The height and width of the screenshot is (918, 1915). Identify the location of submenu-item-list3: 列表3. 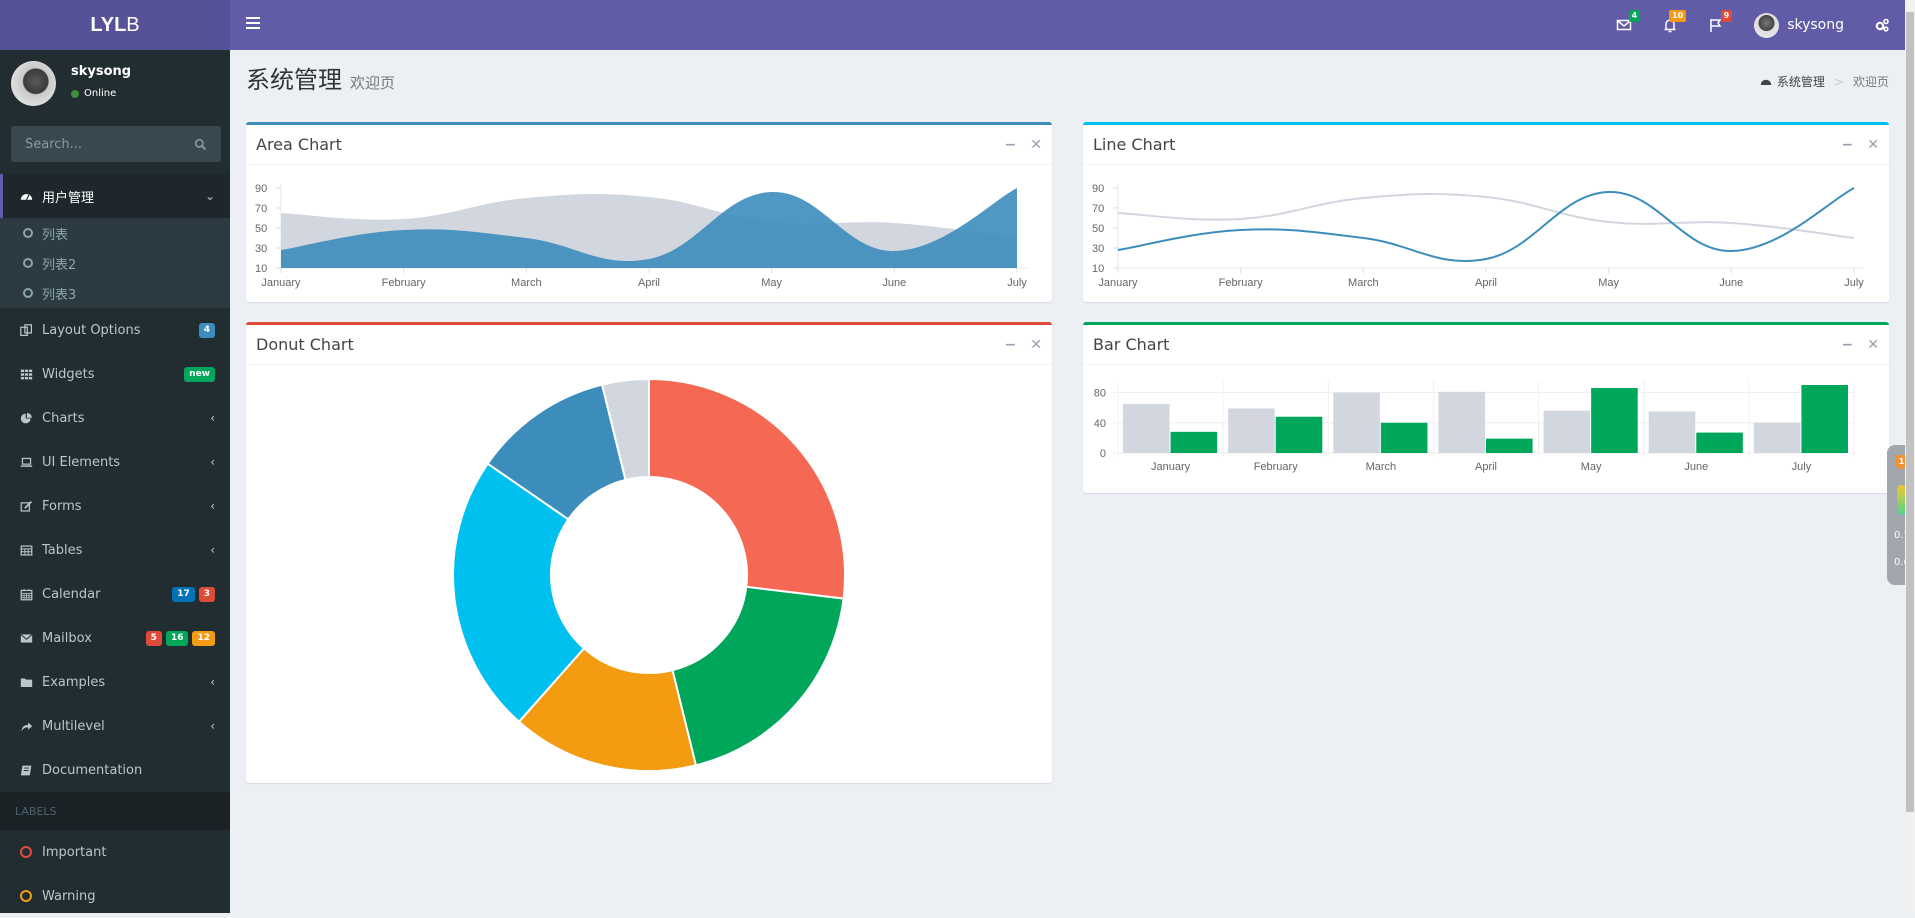
(115, 293).